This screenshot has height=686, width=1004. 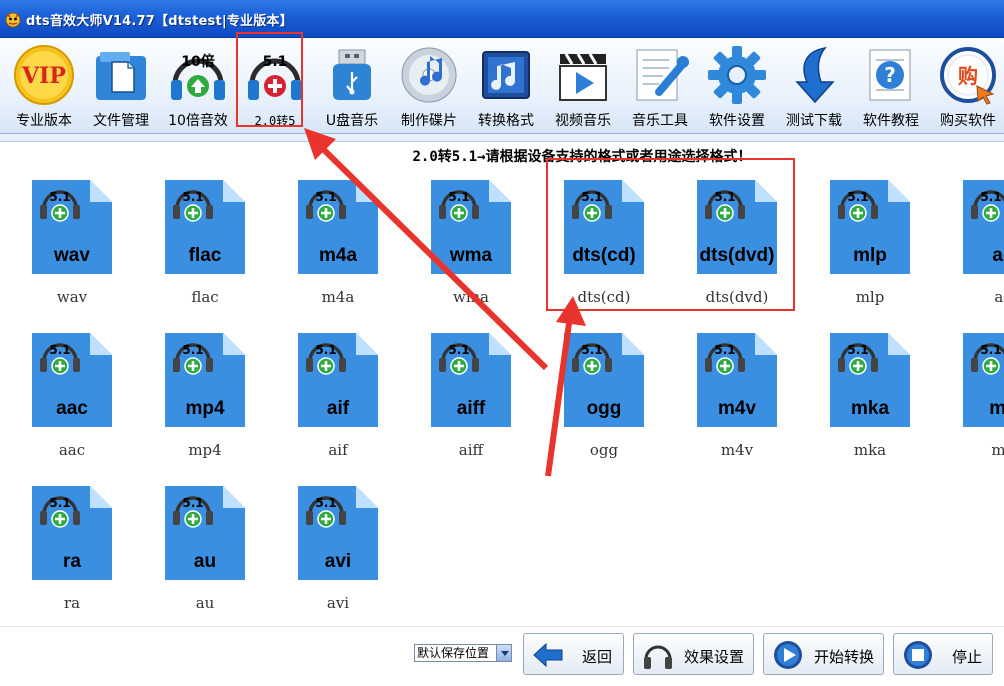 What do you see at coordinates (269, 79) in the screenshot?
I see `annotation-box-toolbar` at bounding box center [269, 79].